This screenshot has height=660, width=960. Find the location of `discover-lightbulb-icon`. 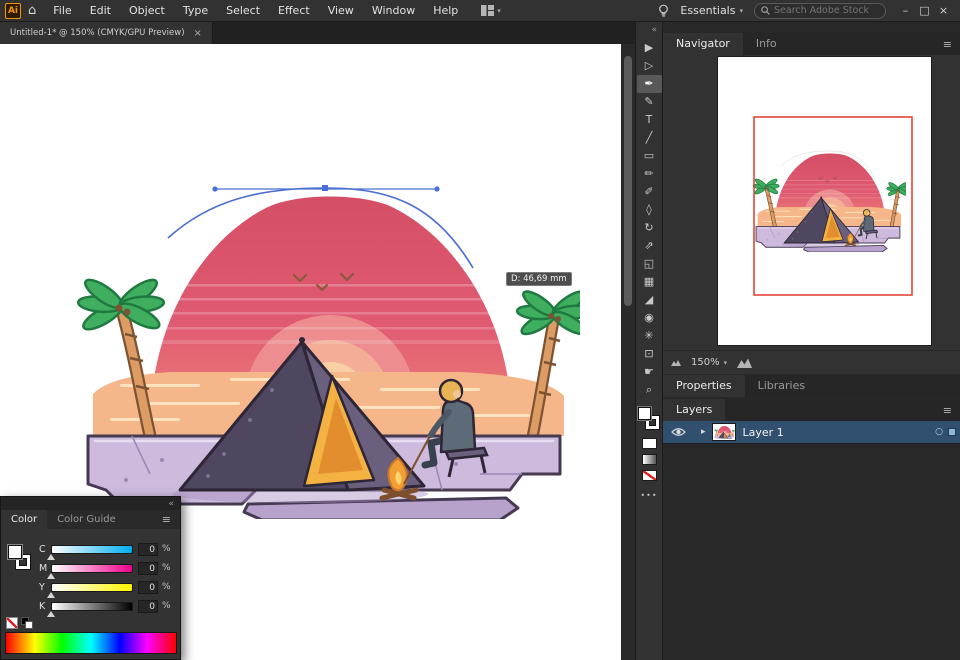

discover-lightbulb-icon is located at coordinates (663, 11).